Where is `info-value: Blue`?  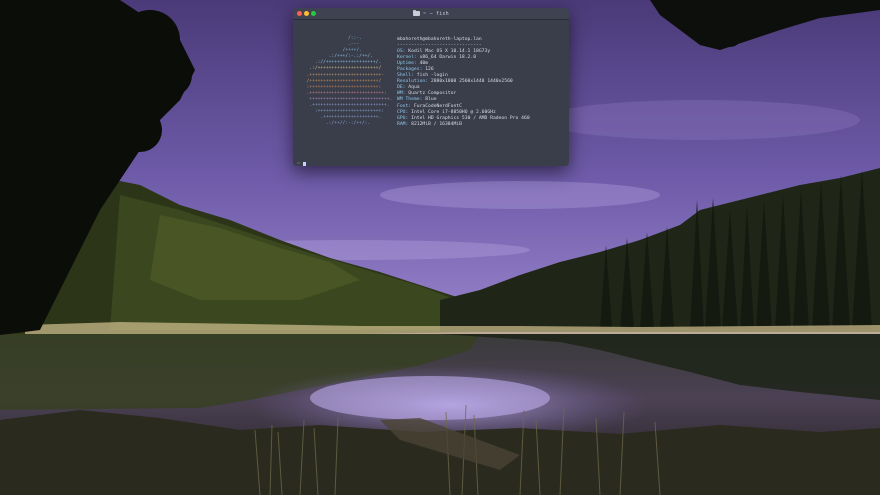
info-value: Blue is located at coordinates (431, 100).